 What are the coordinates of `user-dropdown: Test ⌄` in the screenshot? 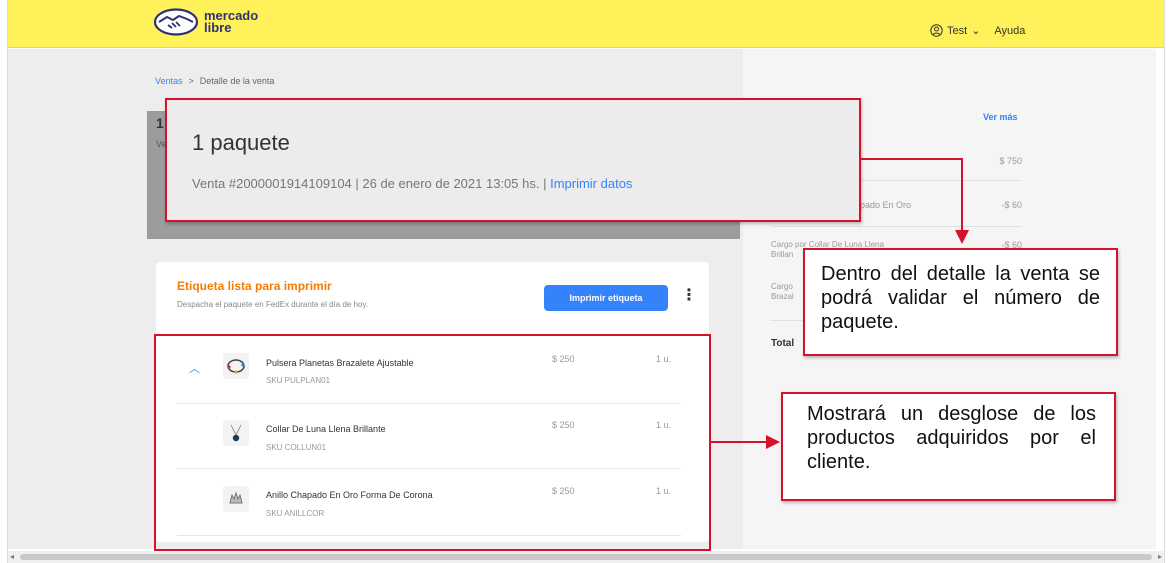 It's located at (955, 30).